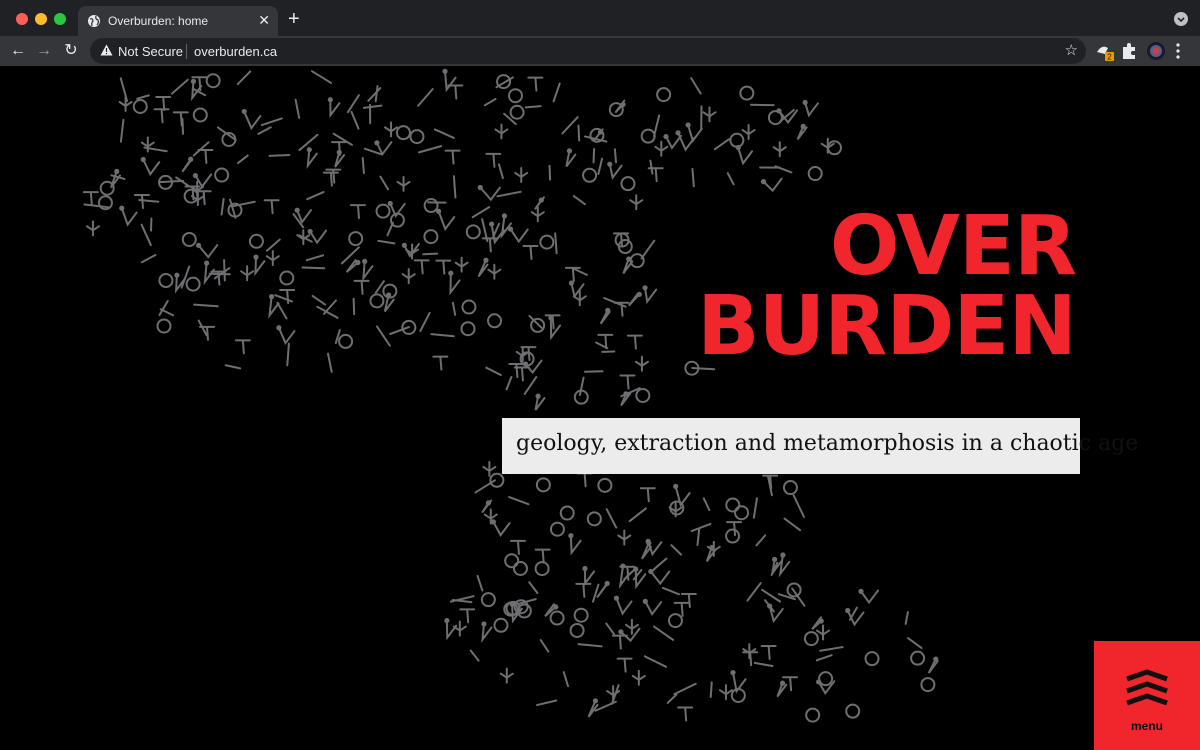  I want to click on menu-button: menu, so click(1147, 695).